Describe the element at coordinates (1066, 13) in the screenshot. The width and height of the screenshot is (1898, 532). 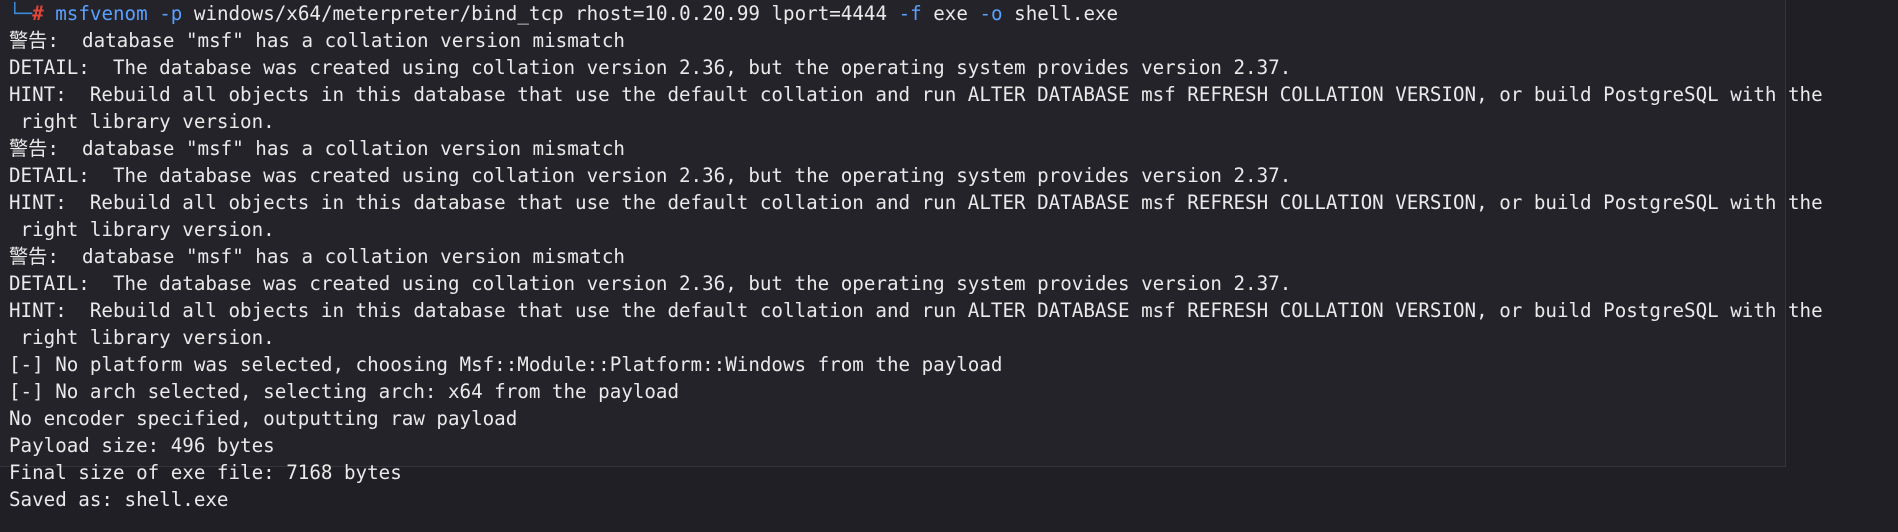
I see `output-file: shell.exe` at that location.